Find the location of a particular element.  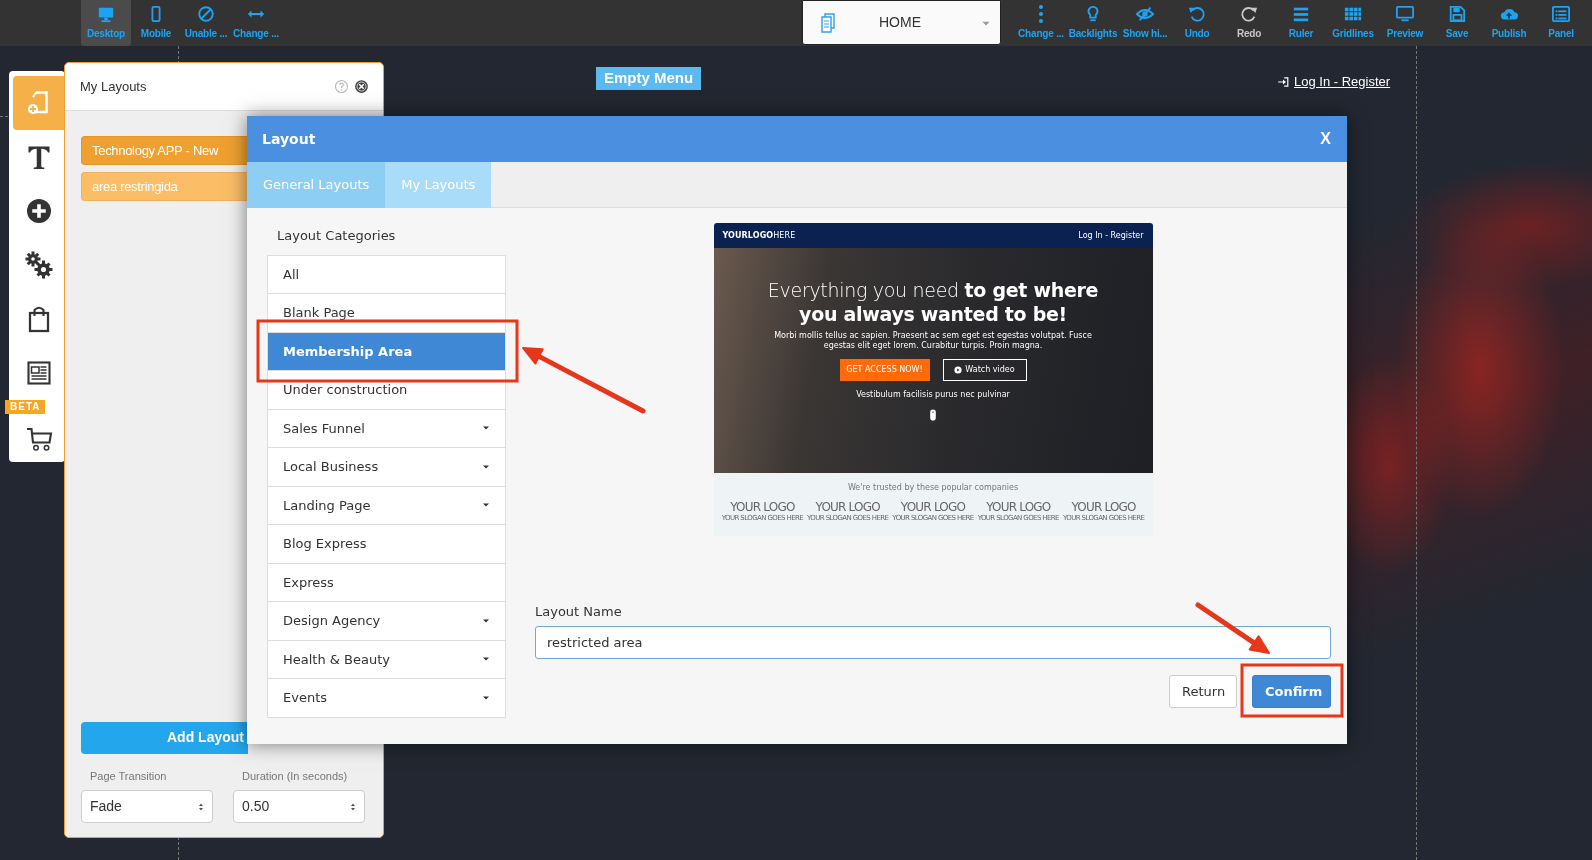

toolbar-button: Mobile is located at coordinates (156, 23).